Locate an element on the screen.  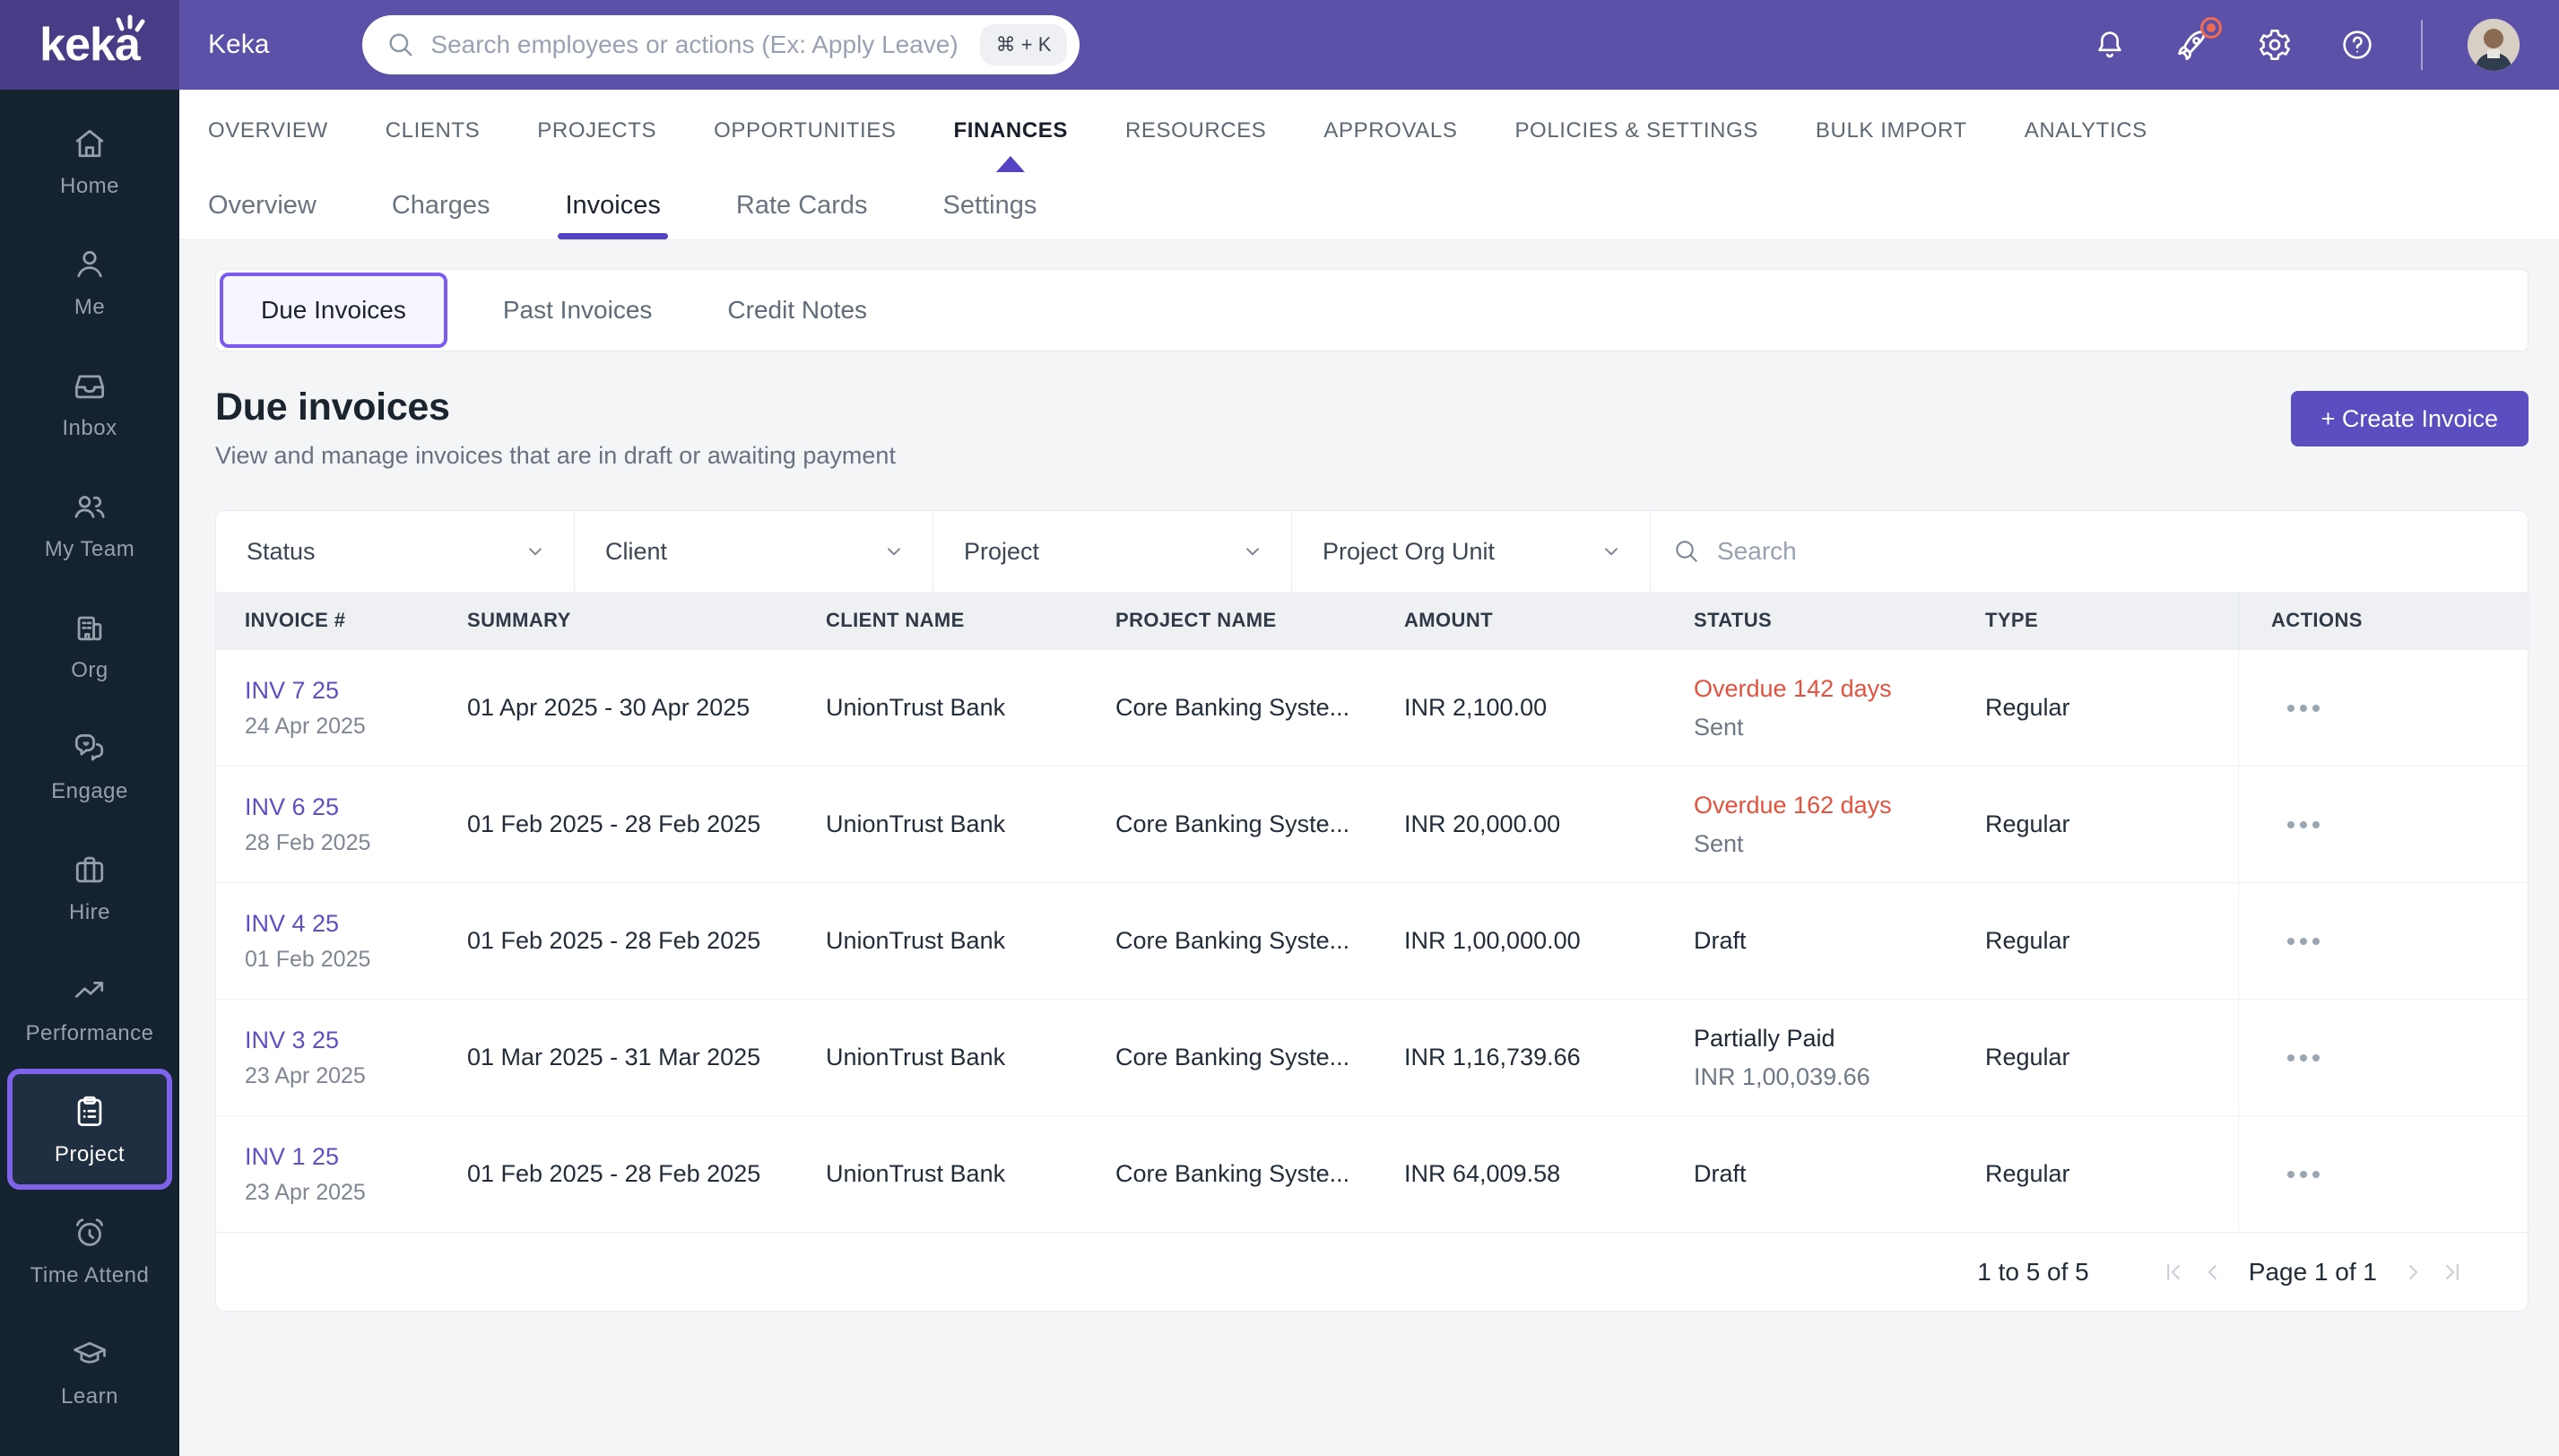
status-filter-dropdown: Status is located at coordinates (395, 551).